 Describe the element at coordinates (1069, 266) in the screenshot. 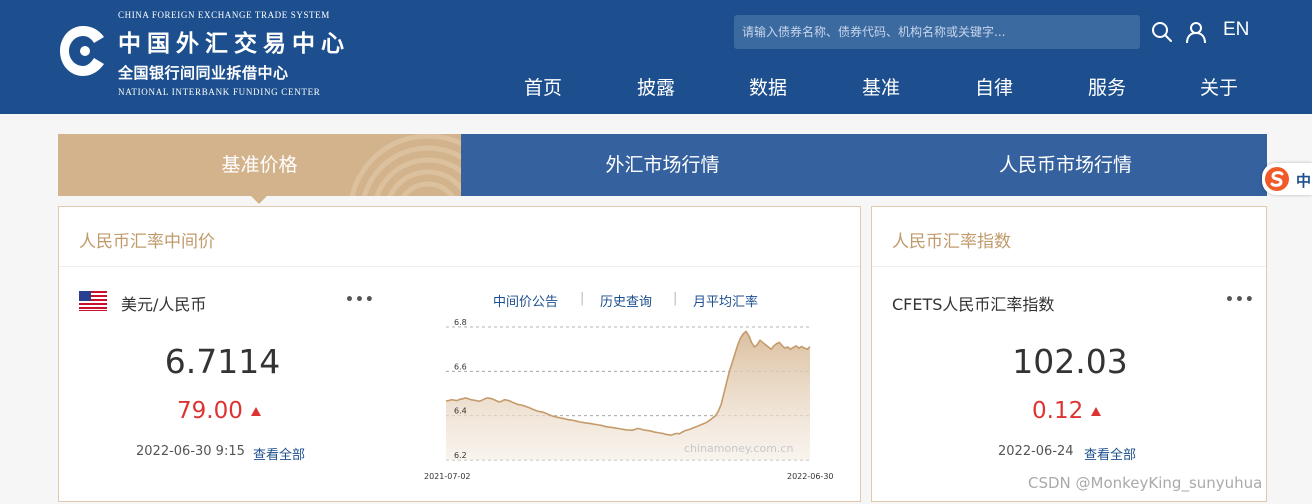

I see `card-right-divider` at that location.